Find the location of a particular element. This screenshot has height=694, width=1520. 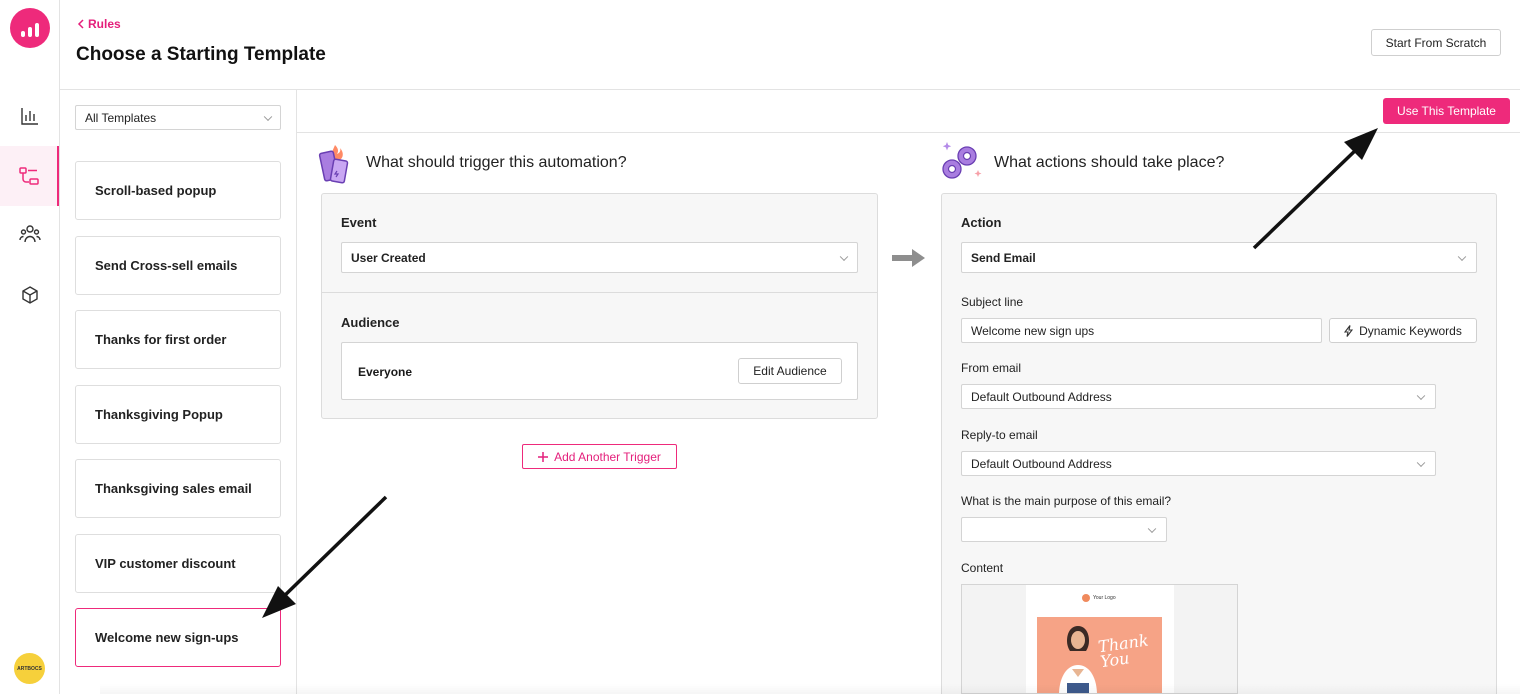

from-email-value: Default Outbound Address is located at coordinates (1041, 396).